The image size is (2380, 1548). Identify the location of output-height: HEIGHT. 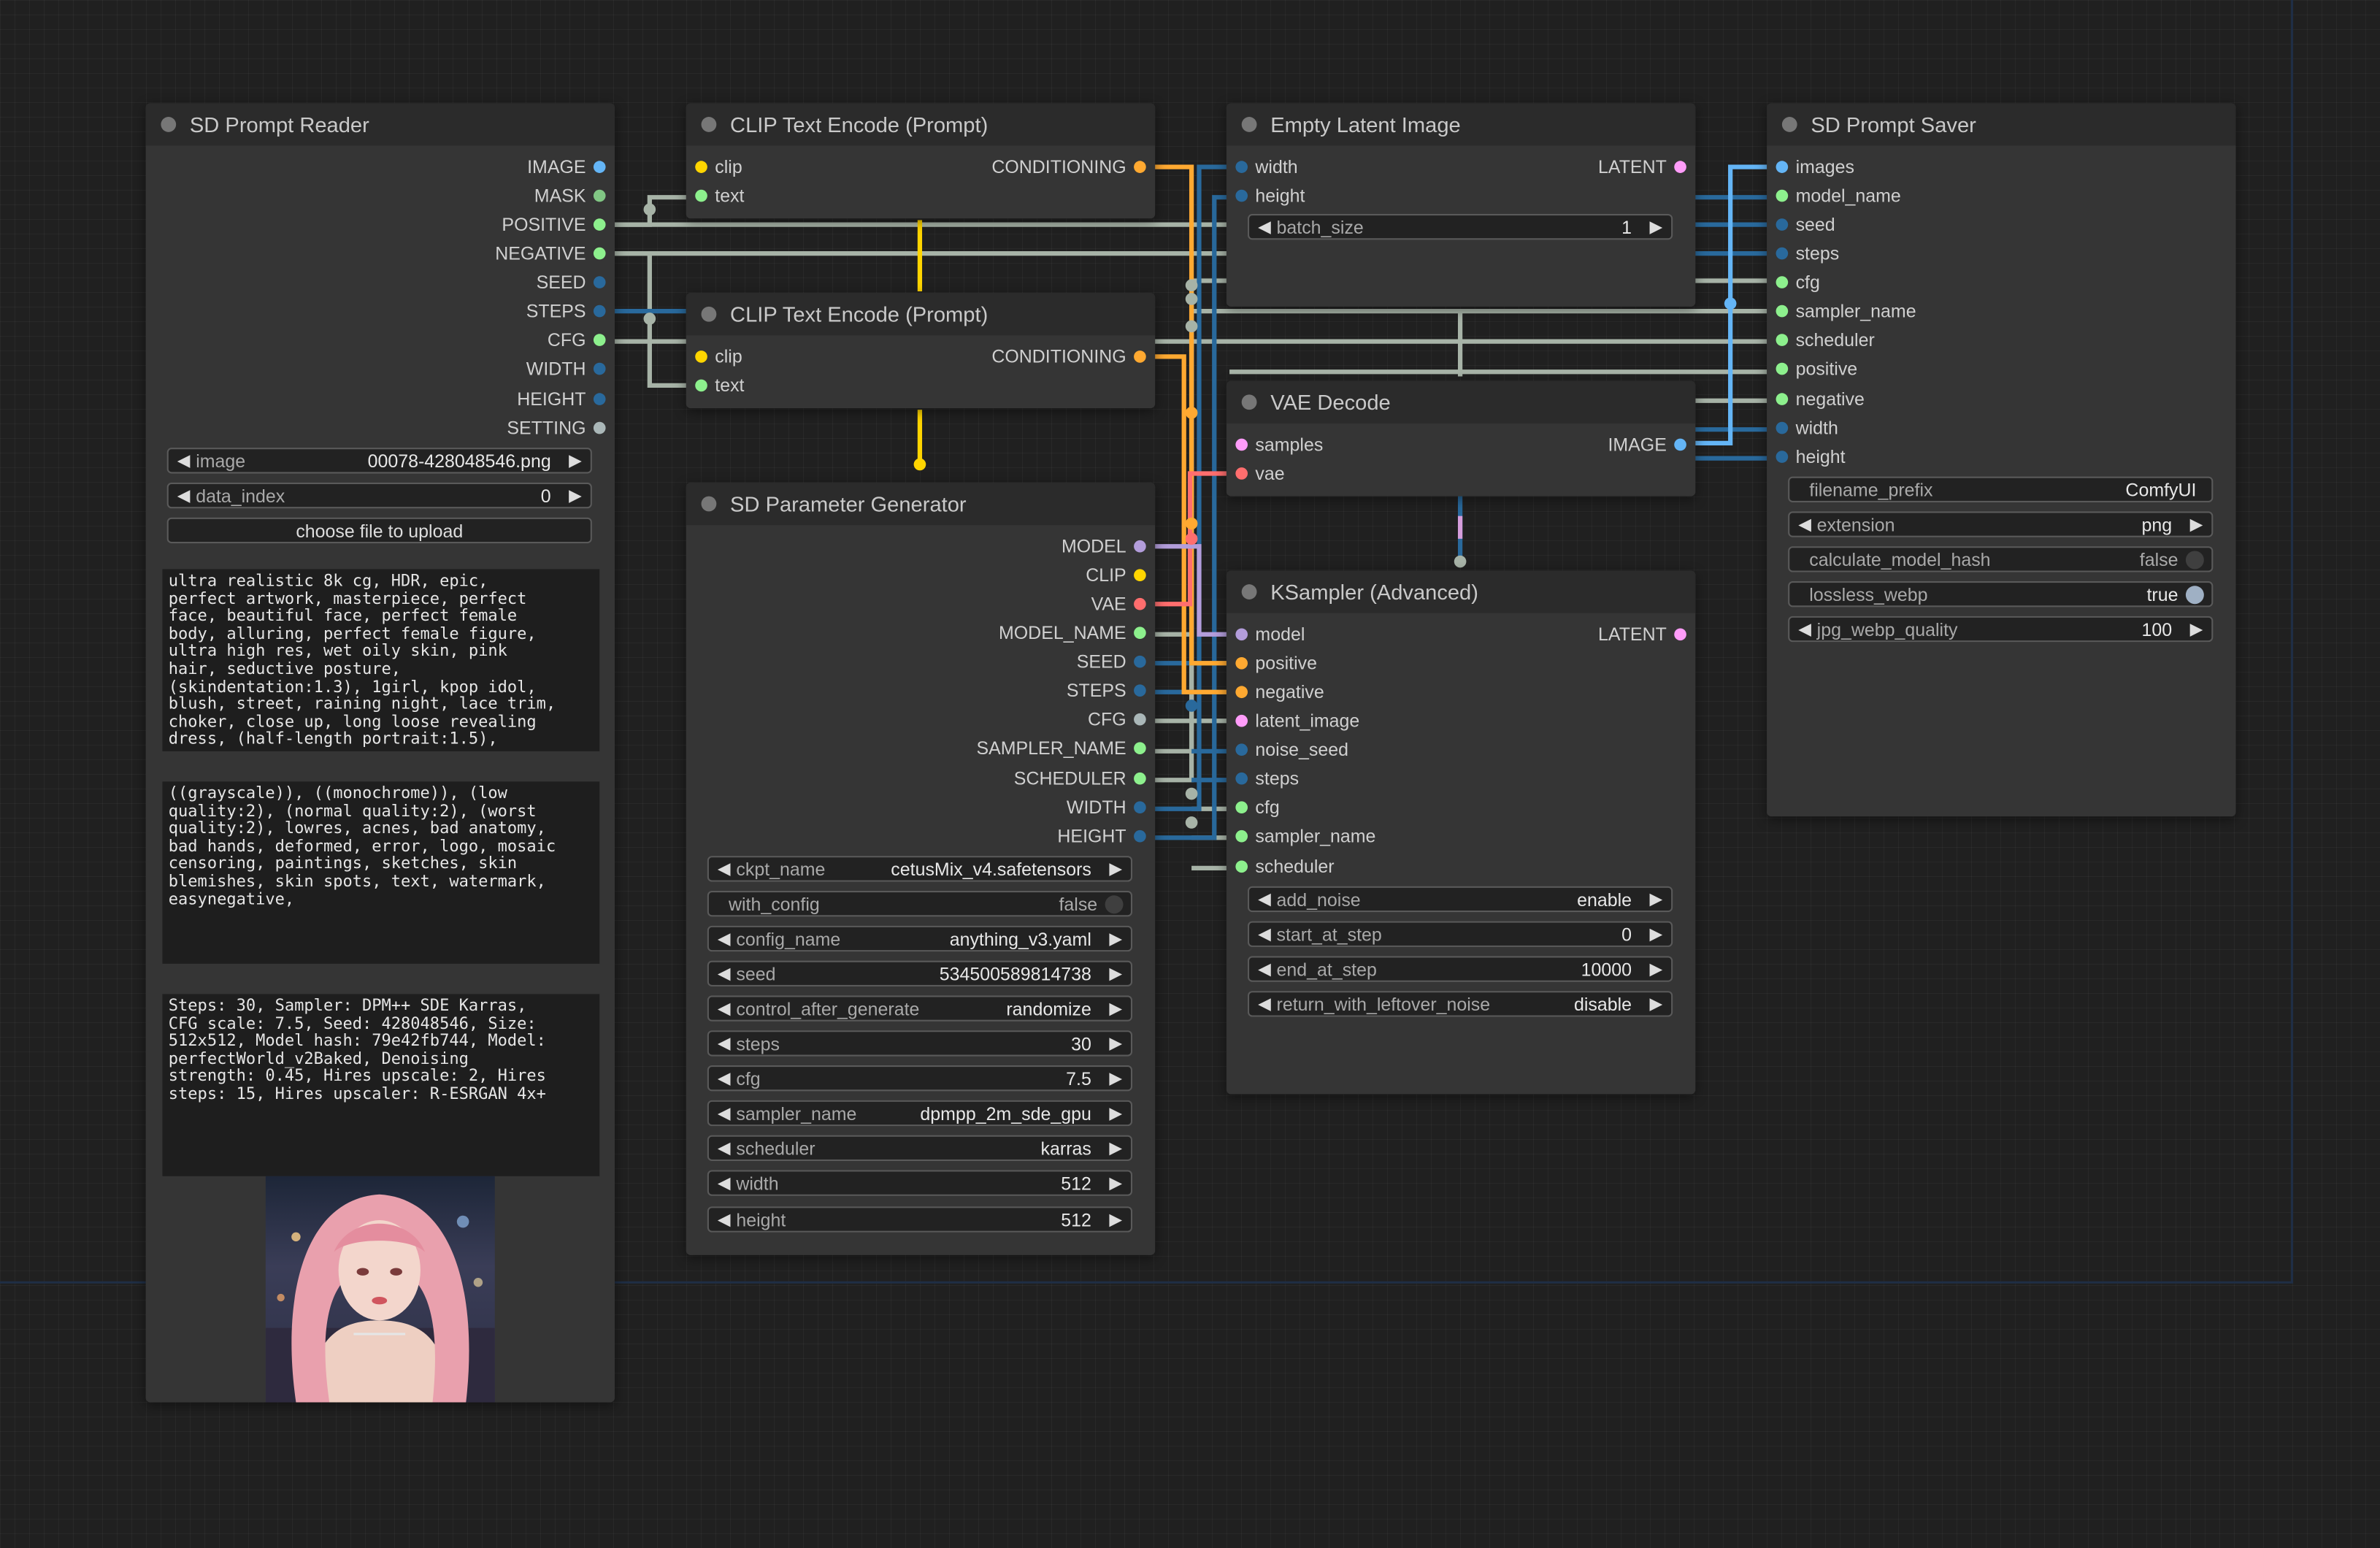
(982, 835).